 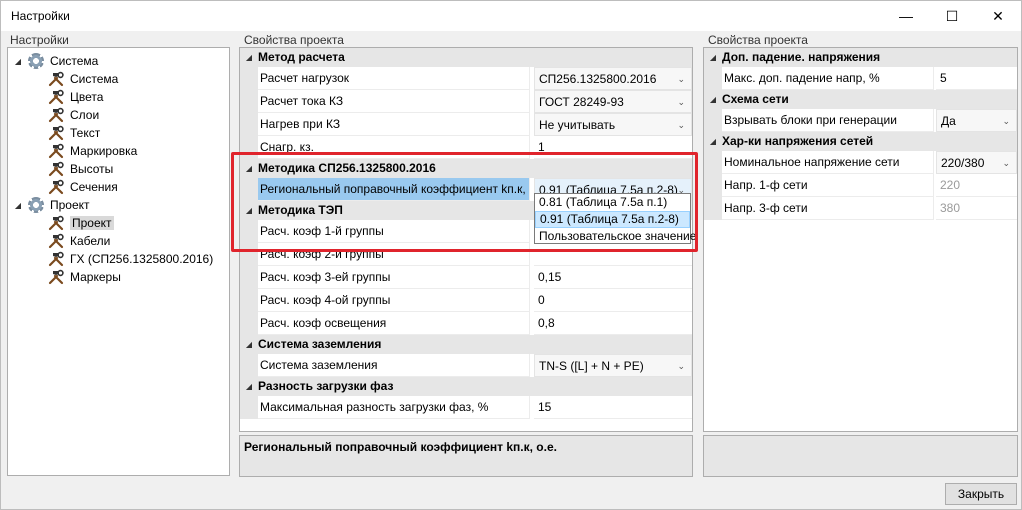 What do you see at coordinates (92, 151) in the screenshot?
I see `tree-item: Маркировка` at bounding box center [92, 151].